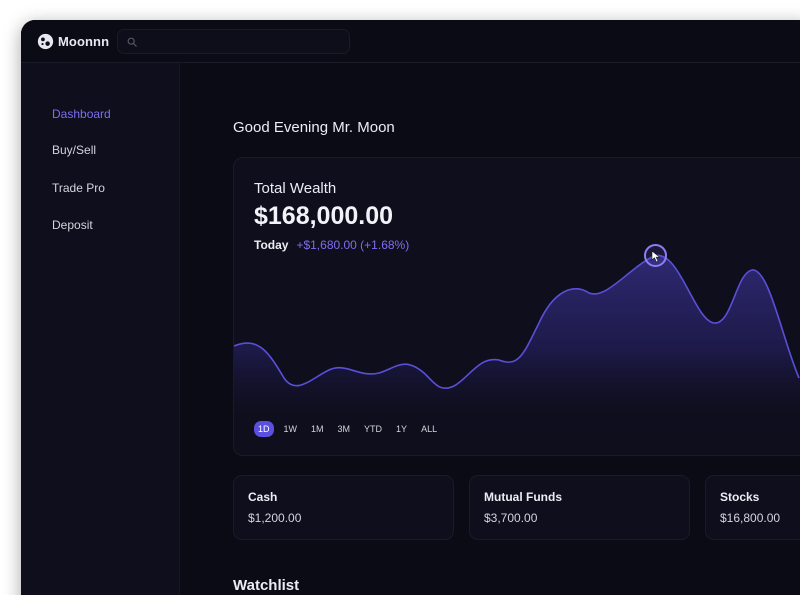 This screenshot has height=595, width=800. I want to click on moon-crater-icon, so click(45, 41).